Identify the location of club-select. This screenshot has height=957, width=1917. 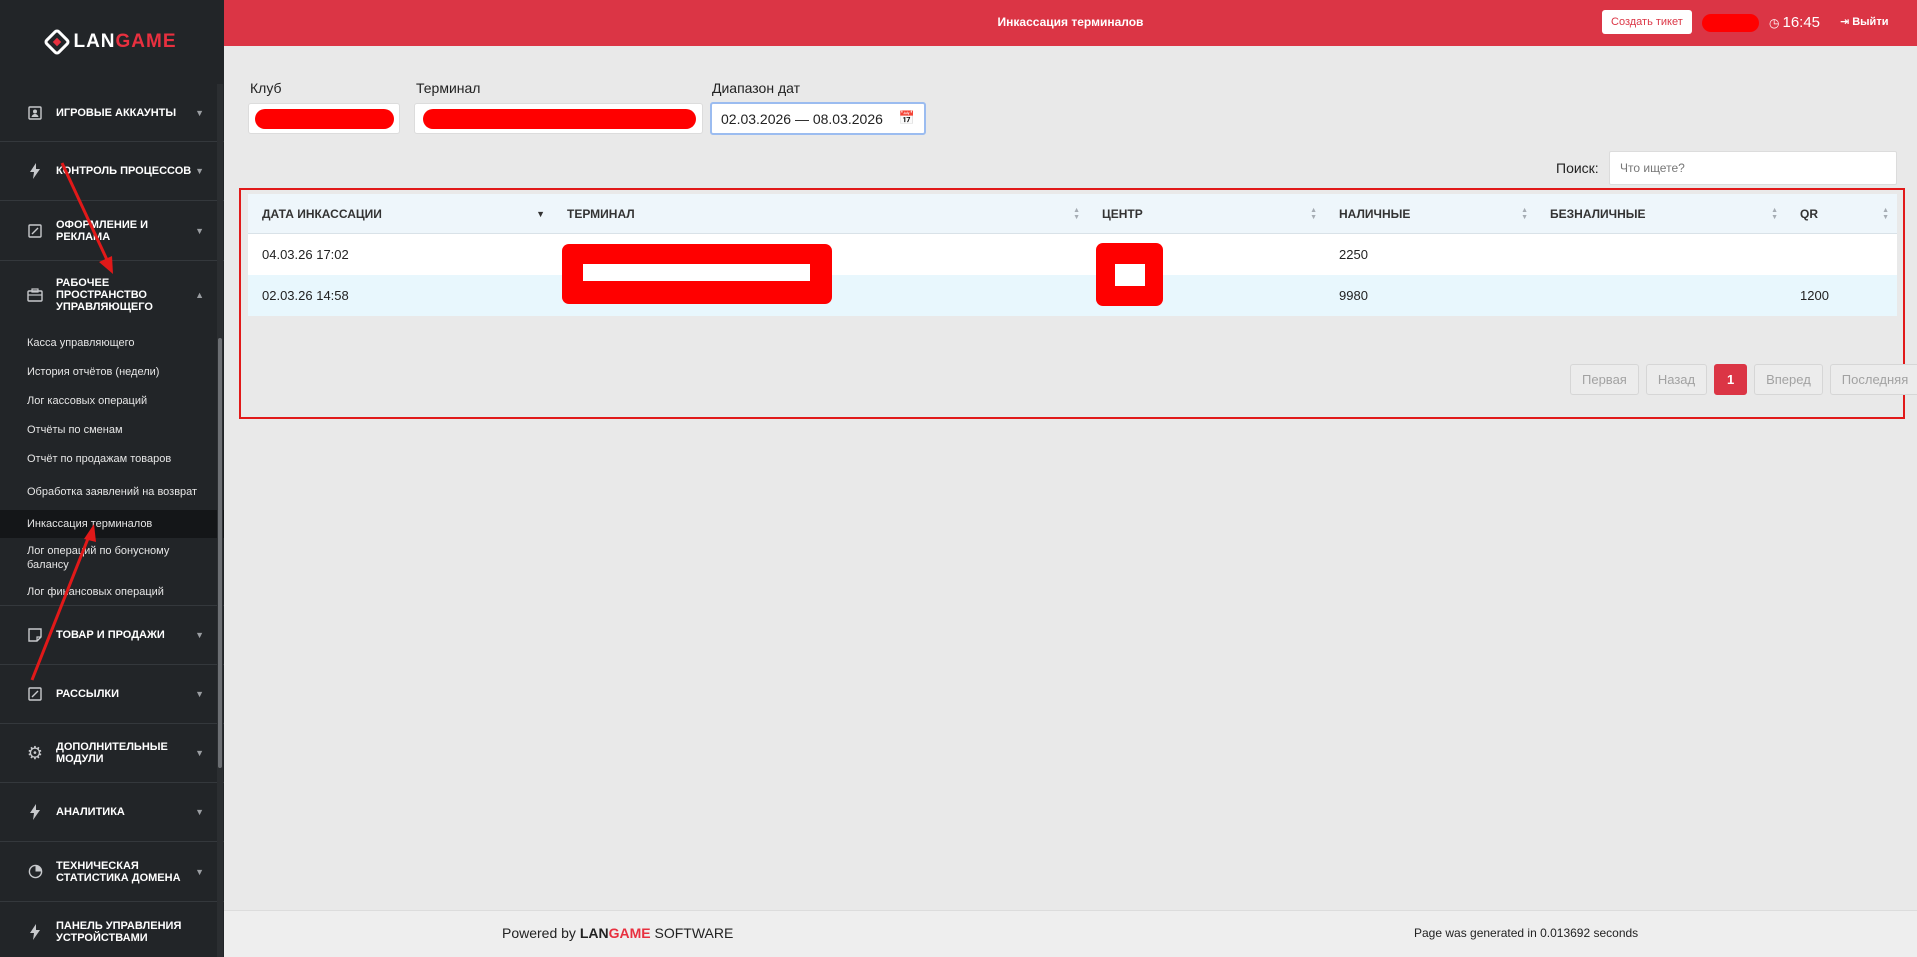
(324, 118).